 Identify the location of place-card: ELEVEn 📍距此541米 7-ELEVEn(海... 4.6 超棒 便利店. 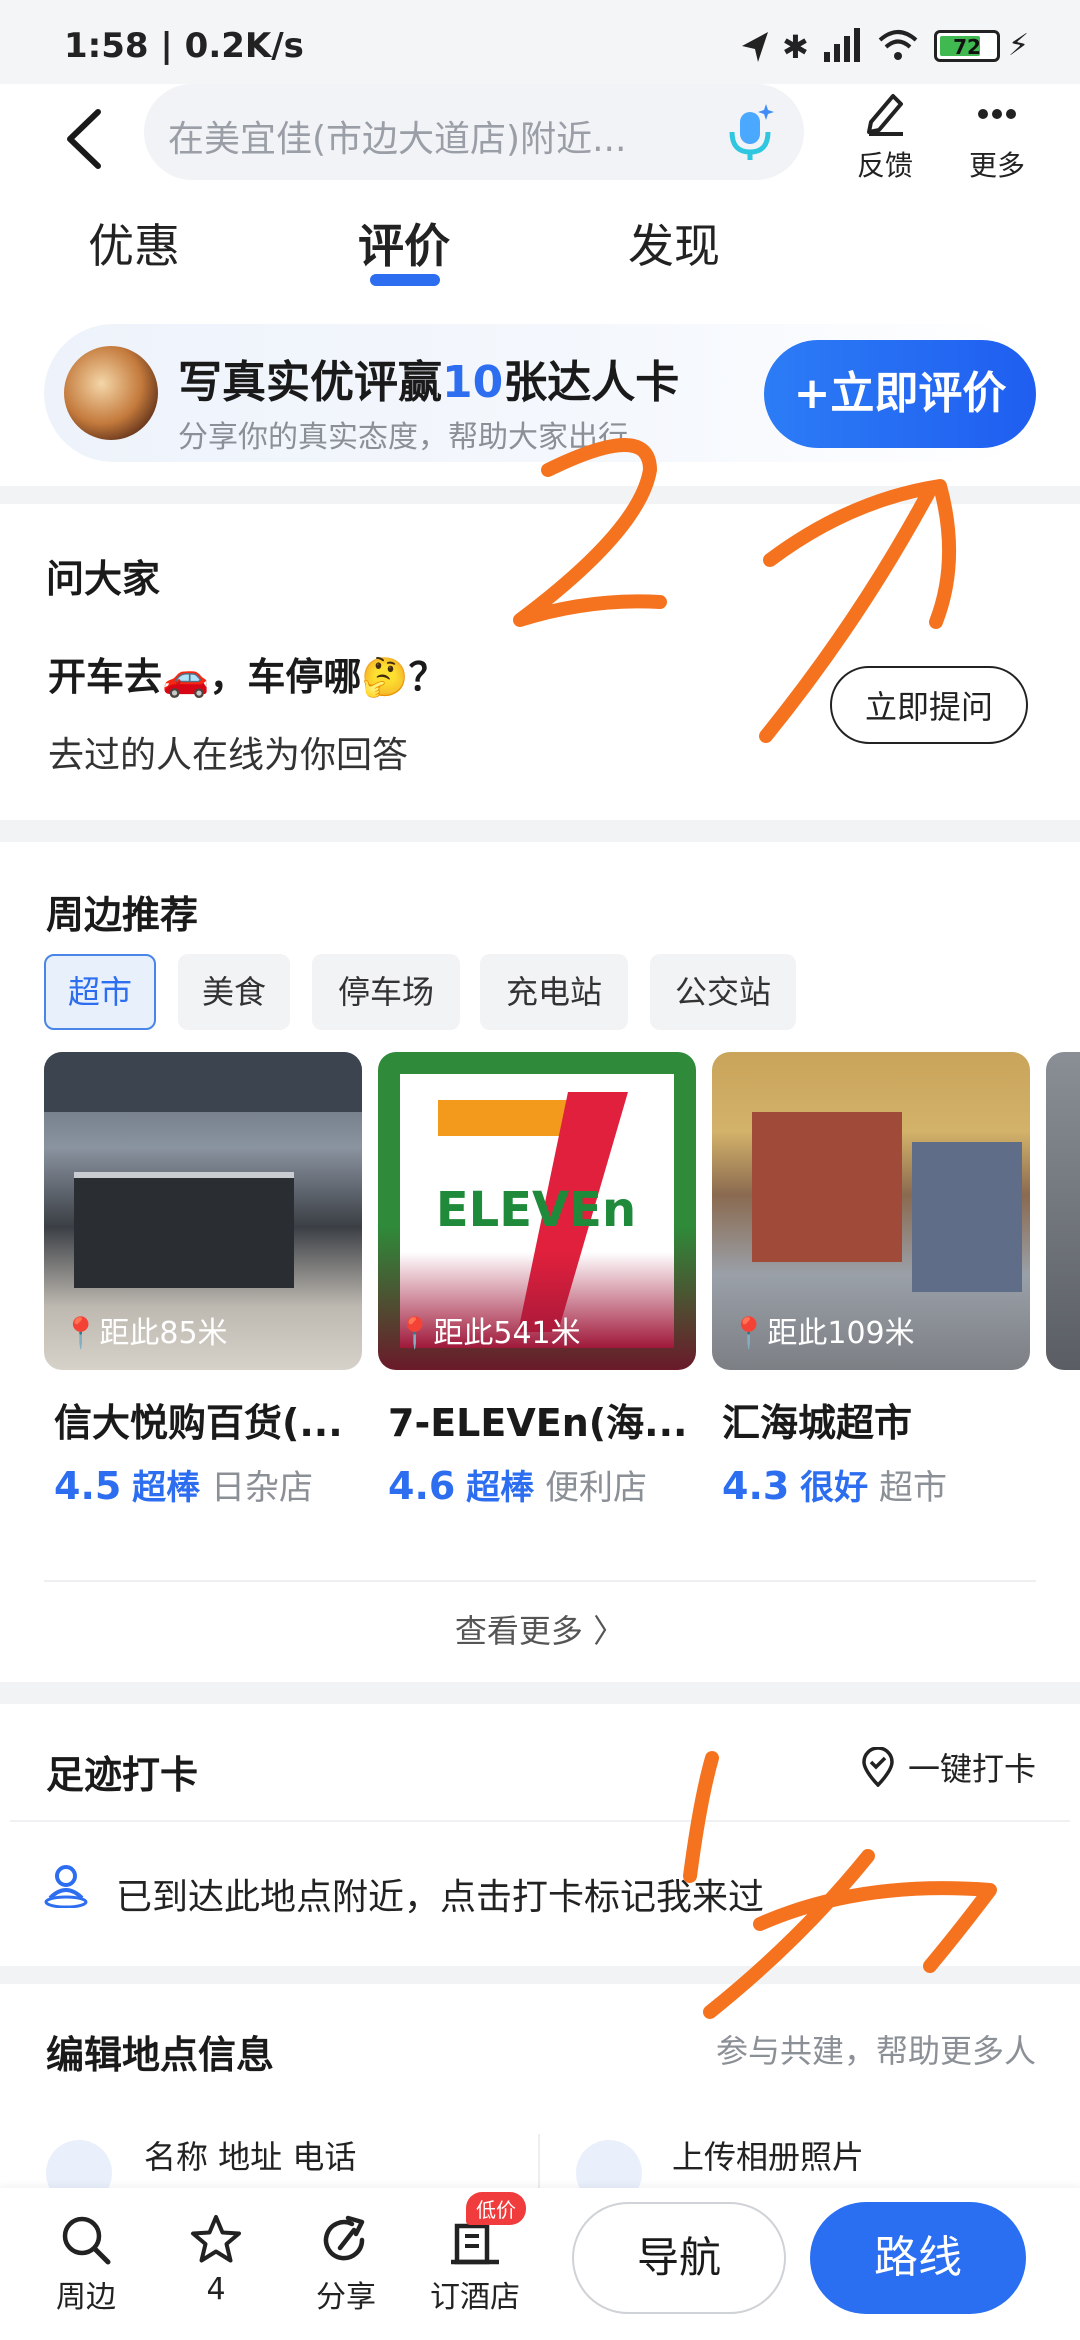
(537, 1280).